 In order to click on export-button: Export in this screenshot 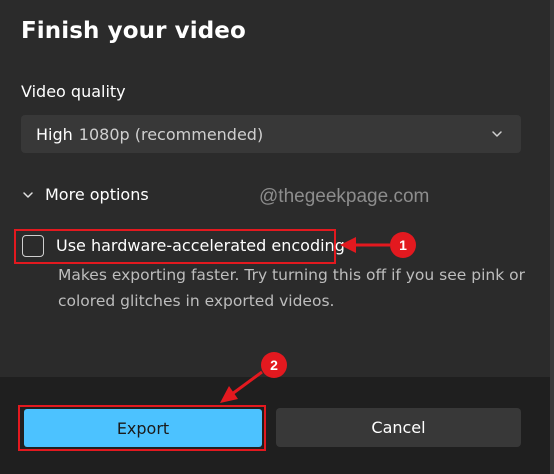, I will do `click(143, 428)`.